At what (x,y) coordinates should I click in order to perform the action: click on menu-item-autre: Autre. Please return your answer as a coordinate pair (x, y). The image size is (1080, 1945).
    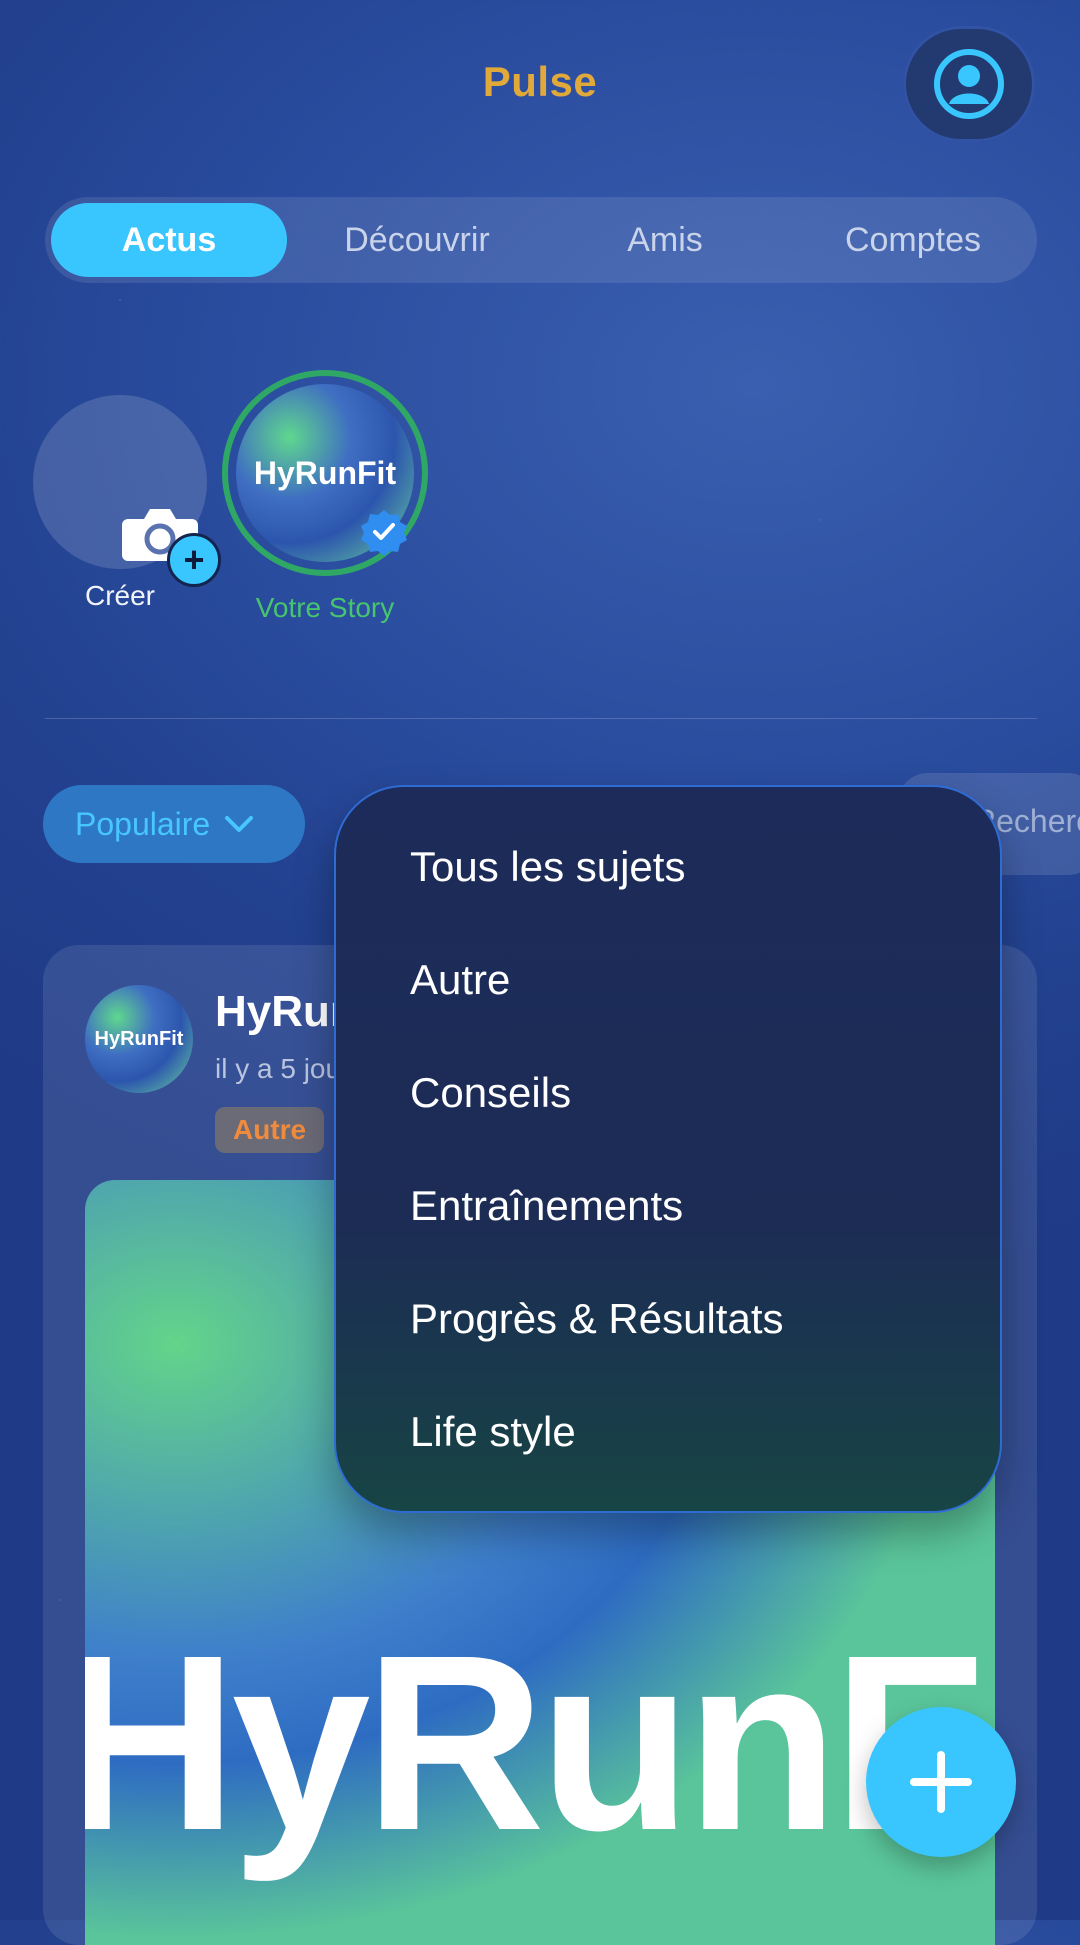
    Looking at the image, I should click on (460, 980).